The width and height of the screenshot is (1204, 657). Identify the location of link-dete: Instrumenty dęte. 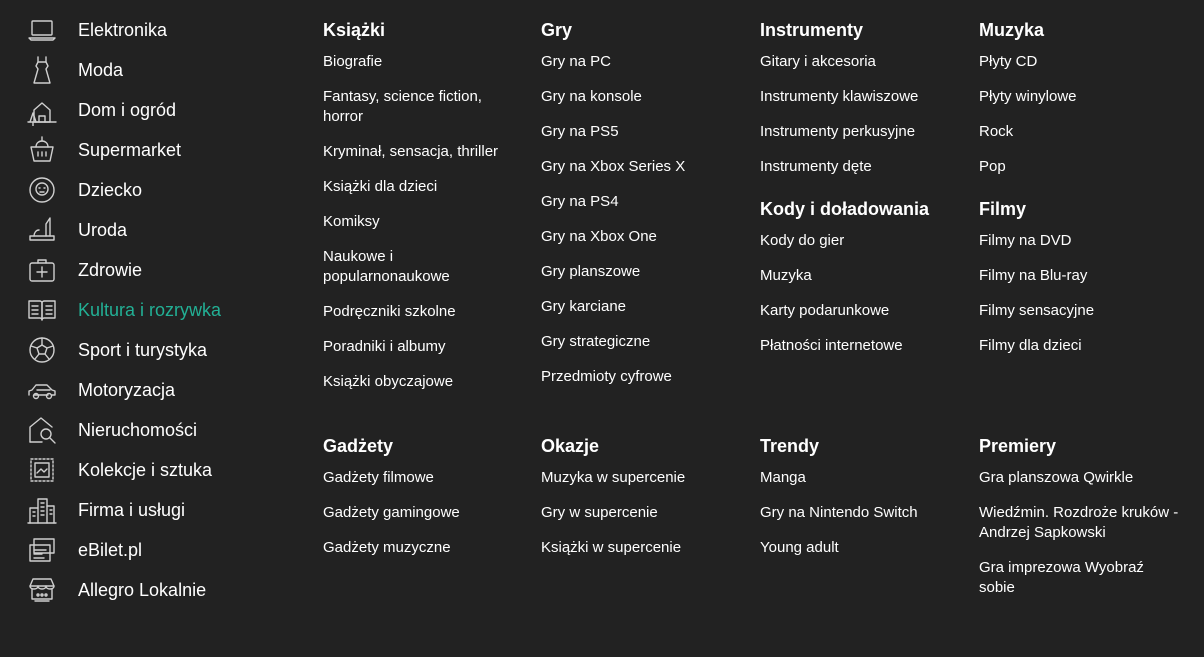
(860, 167).